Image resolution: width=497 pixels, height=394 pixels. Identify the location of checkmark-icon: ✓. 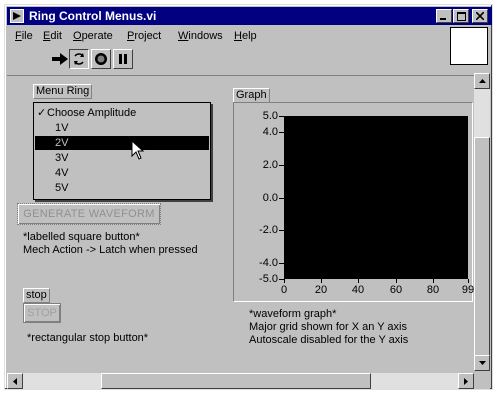
(42, 113).